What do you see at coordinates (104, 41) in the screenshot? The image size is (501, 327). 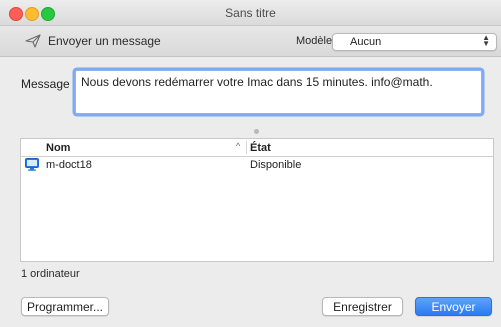 I see `toolbar-title: Envoyer un message` at bounding box center [104, 41].